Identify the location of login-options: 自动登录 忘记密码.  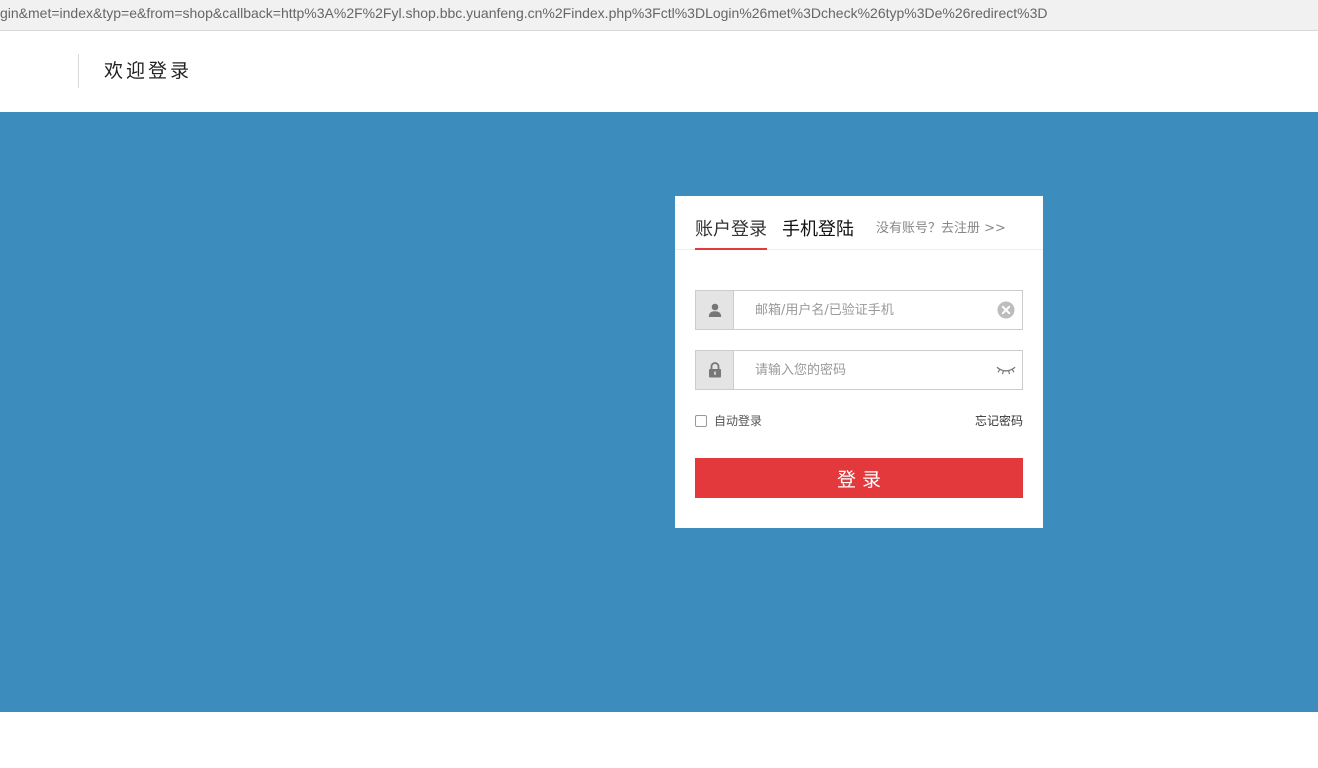
(859, 420).